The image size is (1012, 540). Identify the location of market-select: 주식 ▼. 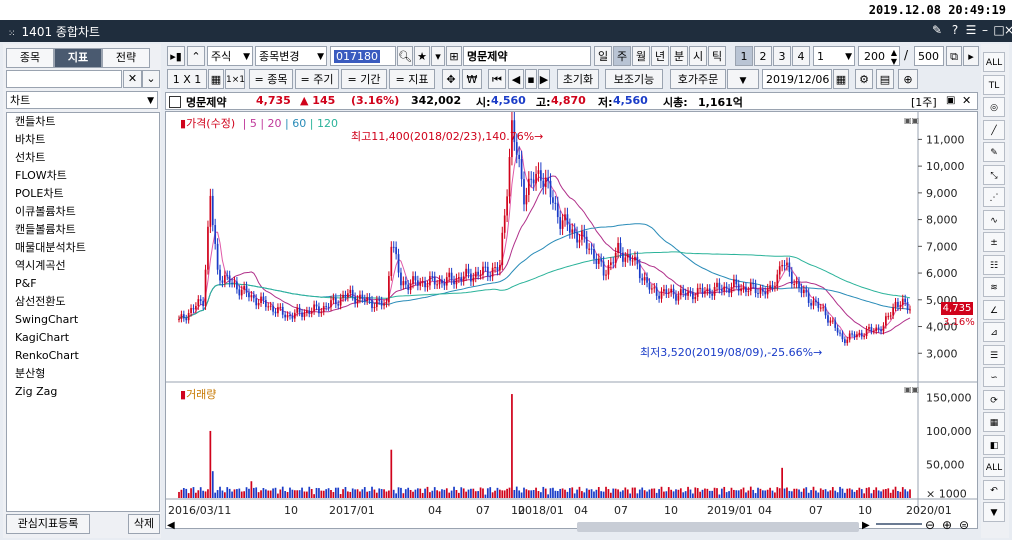
(230, 56).